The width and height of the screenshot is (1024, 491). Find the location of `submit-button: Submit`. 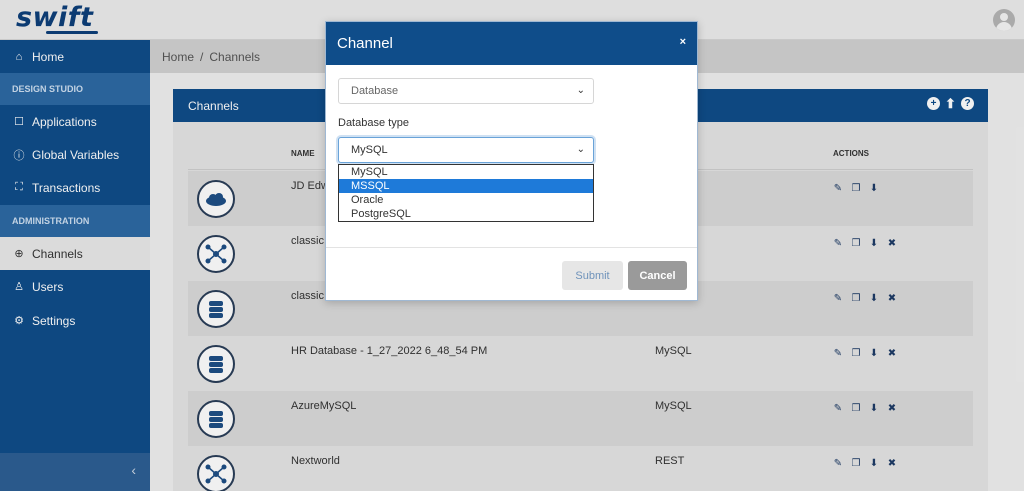

submit-button: Submit is located at coordinates (592, 275).